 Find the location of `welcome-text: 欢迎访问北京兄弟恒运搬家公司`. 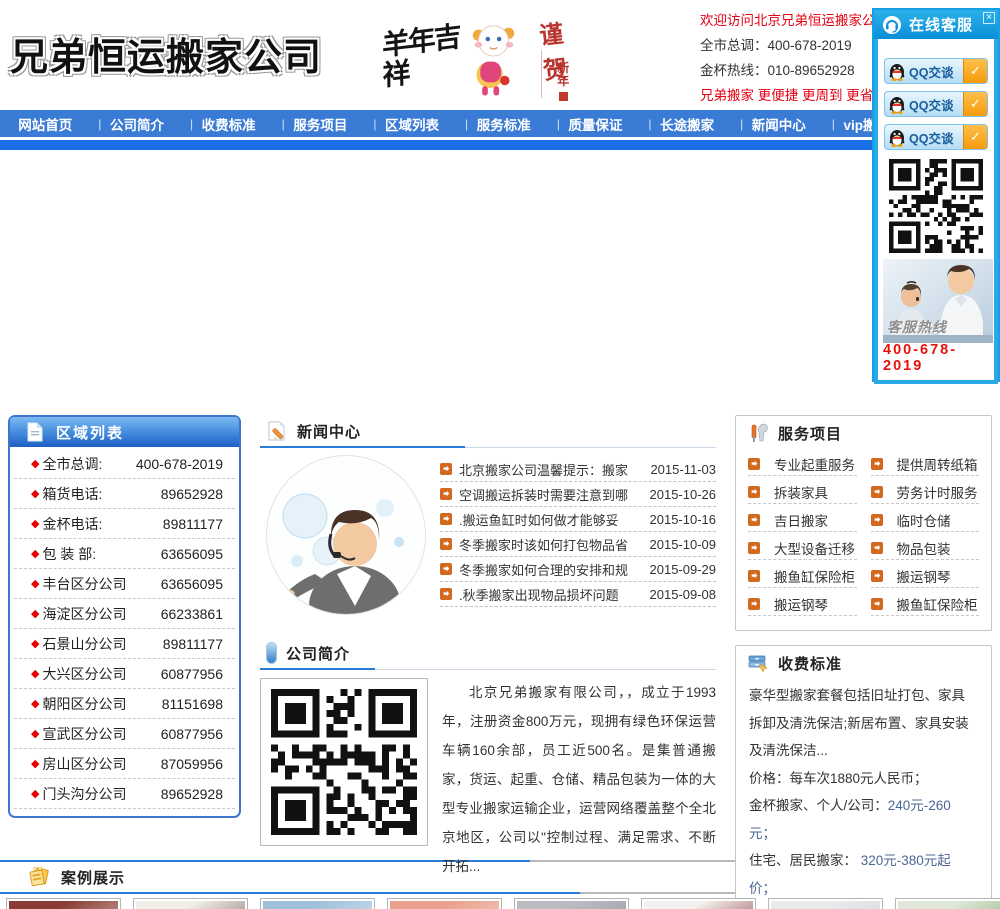

welcome-text: 欢迎访问北京兄弟恒运搬家公司 is located at coordinates (794, 20).